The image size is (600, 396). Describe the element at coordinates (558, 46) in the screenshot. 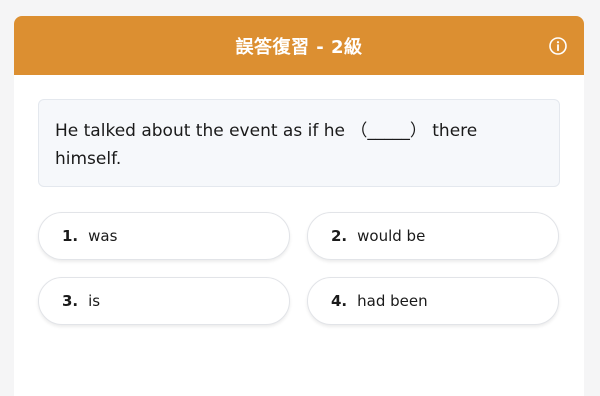

I see `info-icon` at that location.